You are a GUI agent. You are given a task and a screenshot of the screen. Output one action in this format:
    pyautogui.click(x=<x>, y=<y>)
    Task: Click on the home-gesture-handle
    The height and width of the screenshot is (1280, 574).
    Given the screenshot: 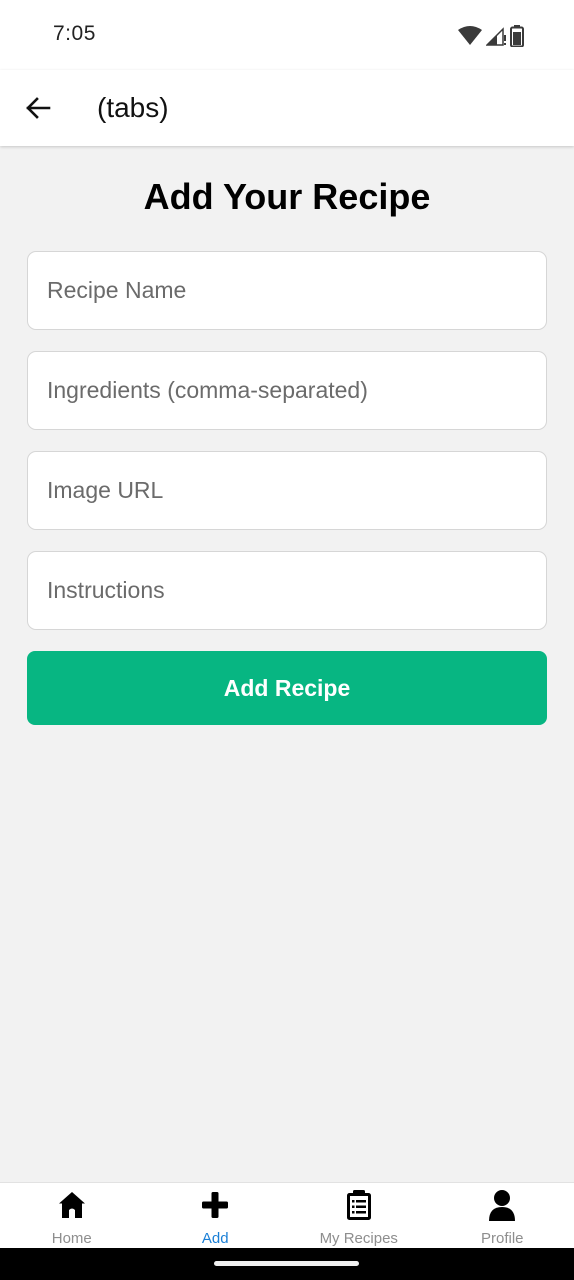 What is the action you would take?
    pyautogui.click(x=286, y=1263)
    